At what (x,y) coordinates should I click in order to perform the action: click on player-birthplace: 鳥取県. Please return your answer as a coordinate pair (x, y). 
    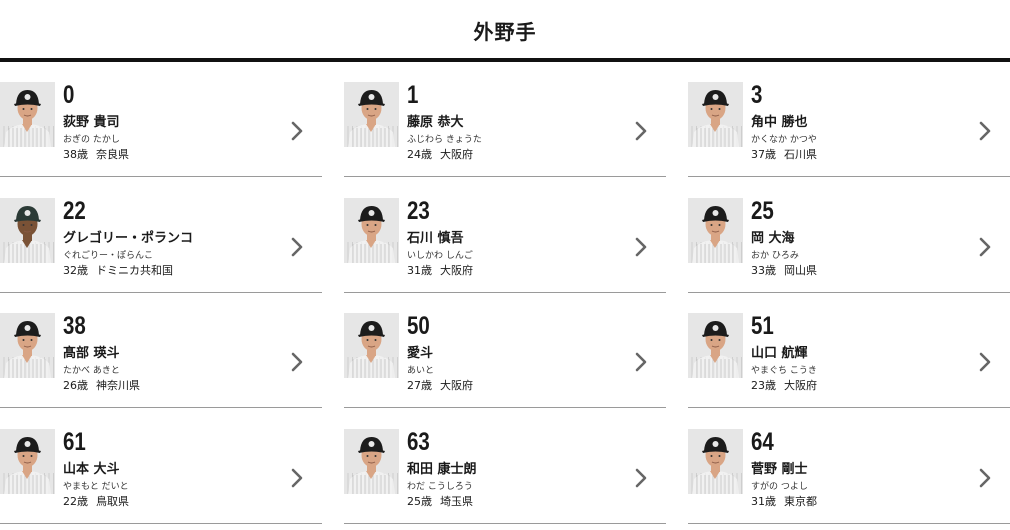
    Looking at the image, I should click on (112, 501).